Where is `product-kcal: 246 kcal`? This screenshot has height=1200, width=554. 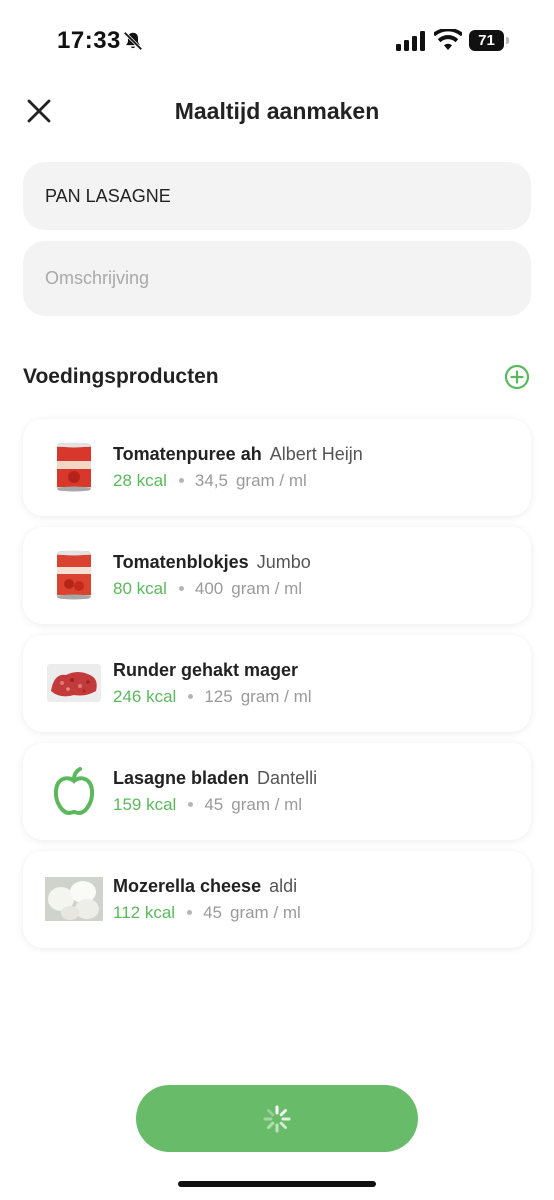
product-kcal: 246 kcal is located at coordinates (145, 696).